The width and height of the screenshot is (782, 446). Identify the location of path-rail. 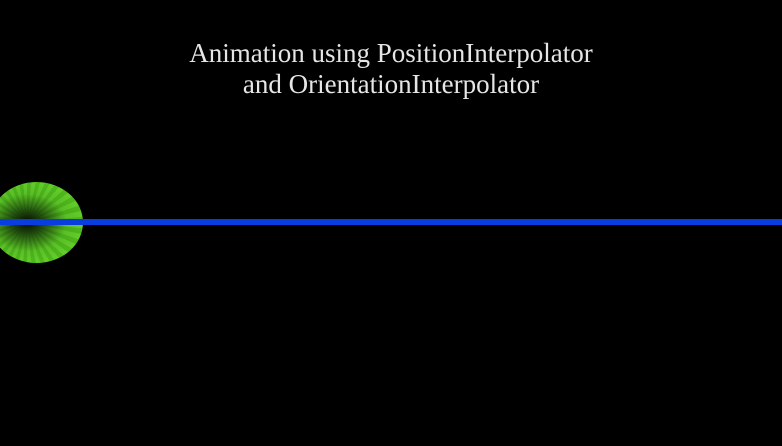
(391, 222).